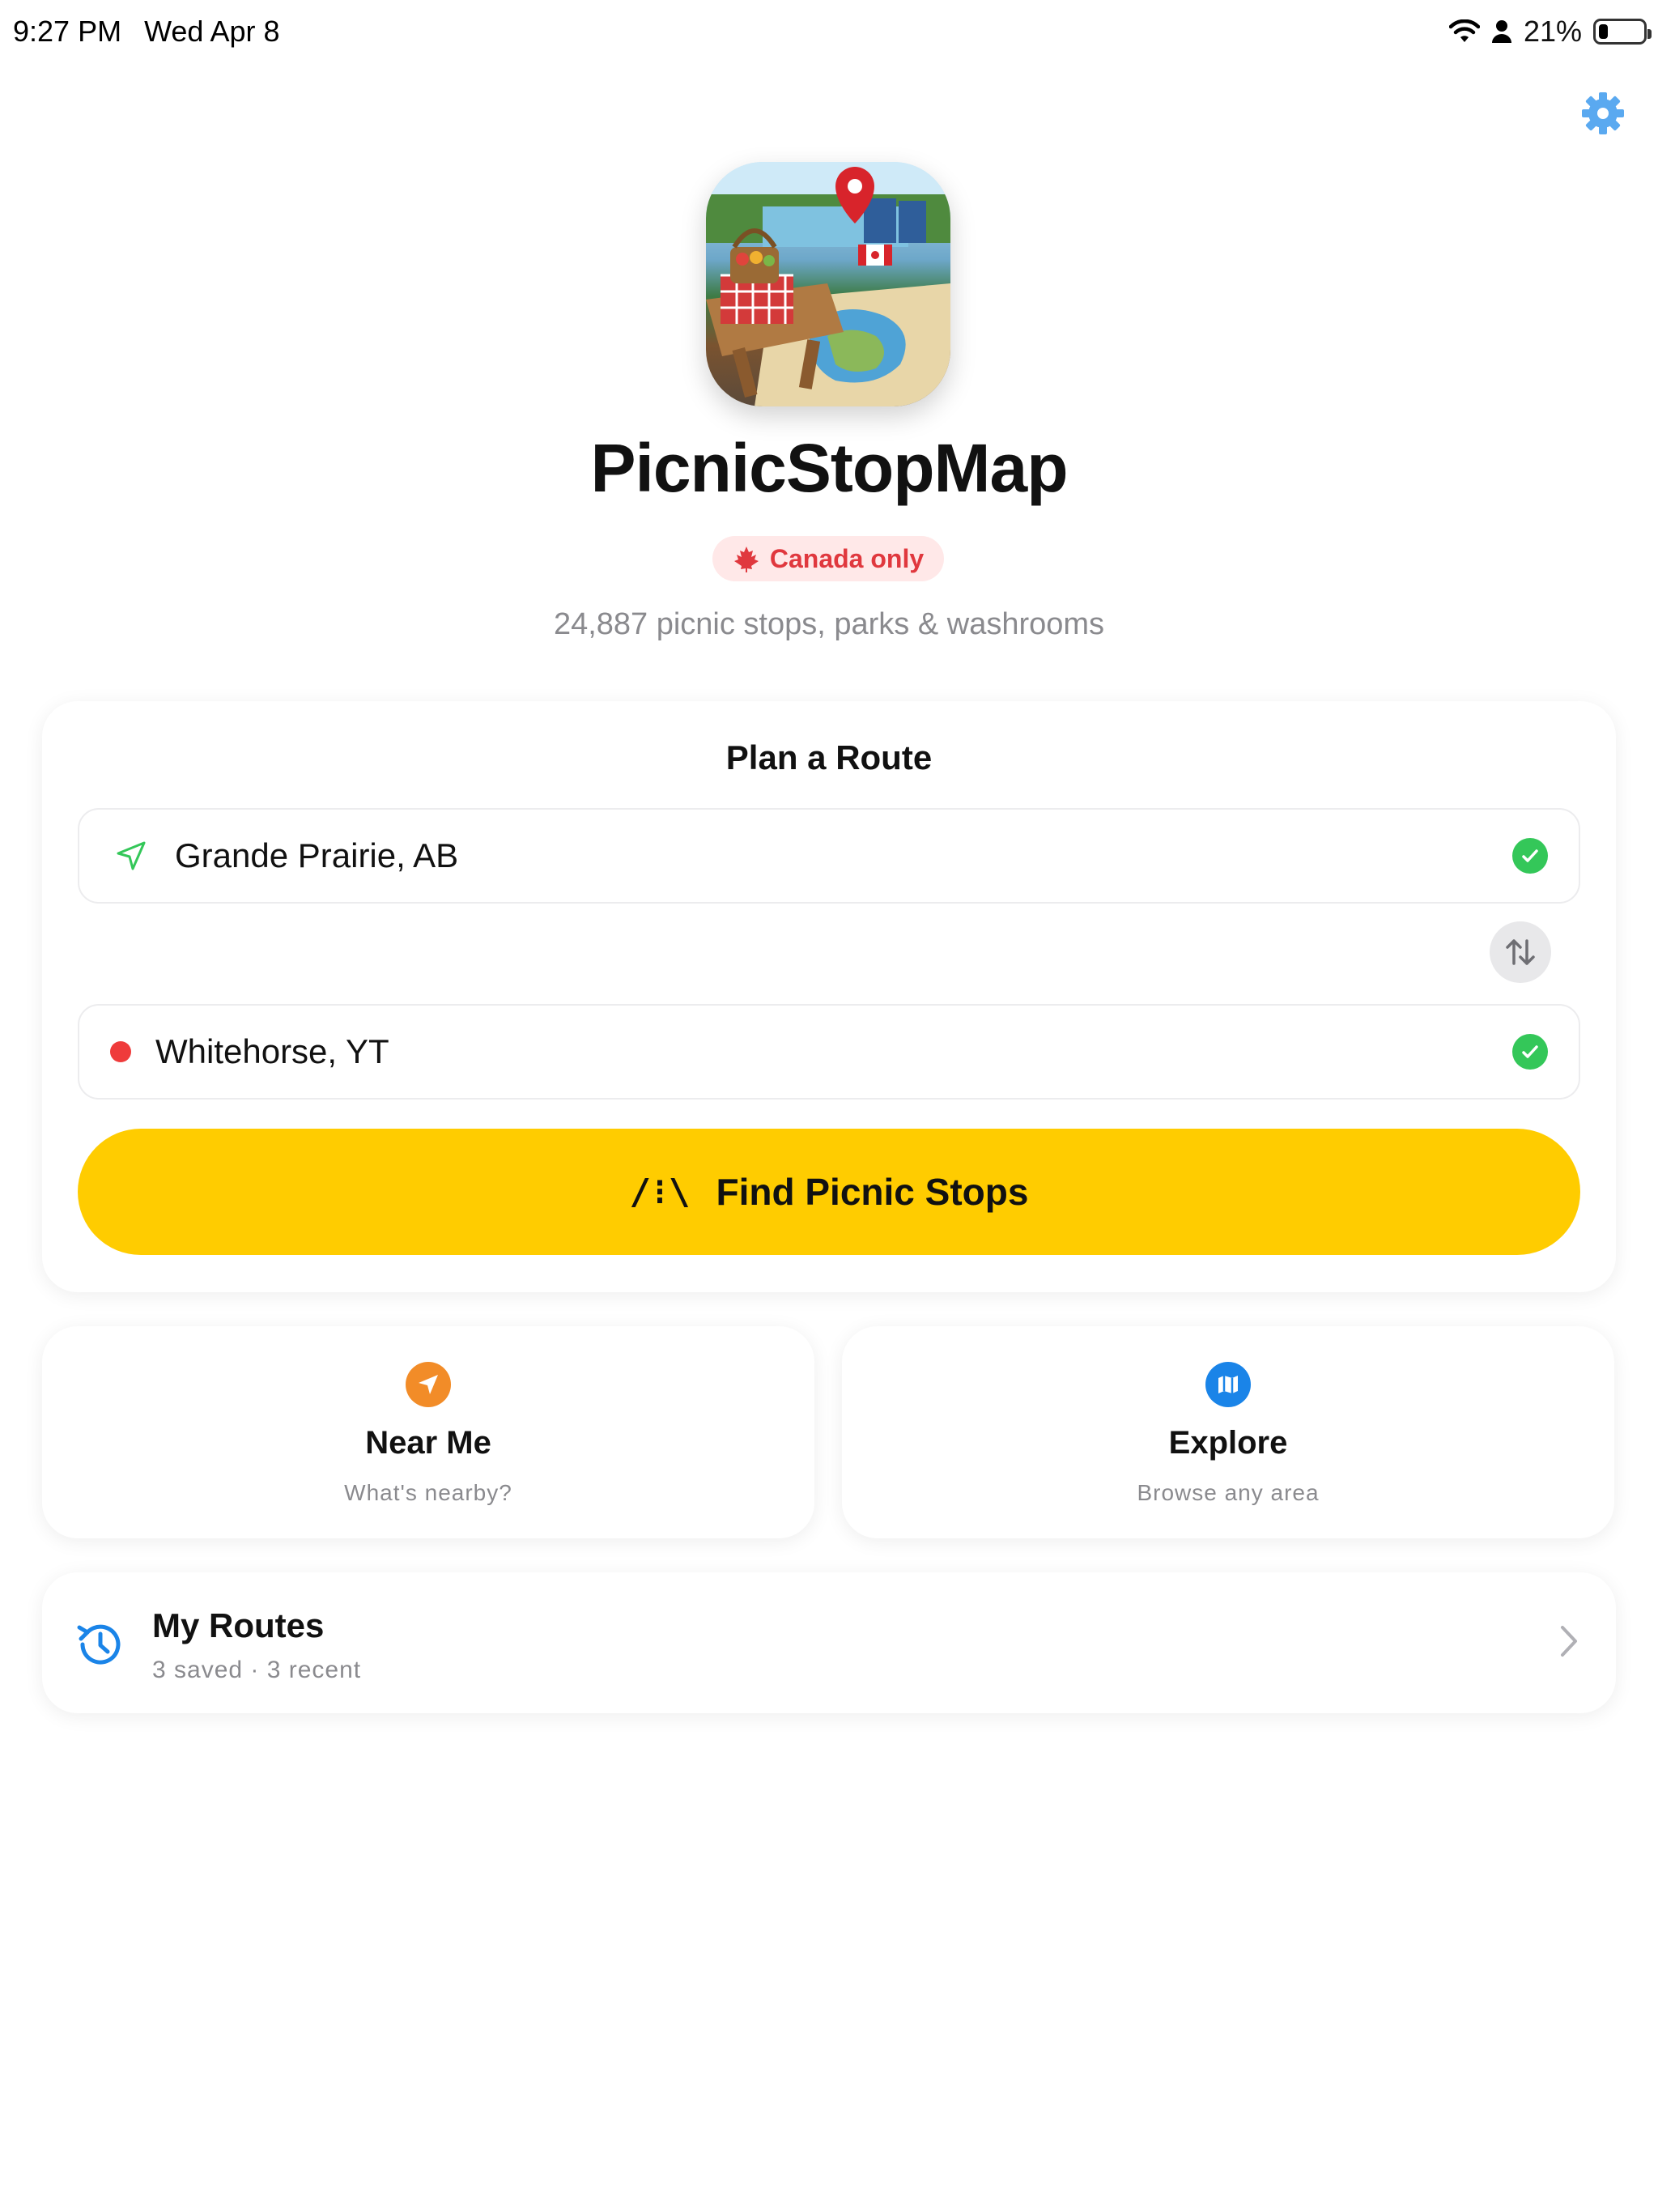 The image size is (1658, 2212). I want to click on gear-icon, so click(1603, 113).